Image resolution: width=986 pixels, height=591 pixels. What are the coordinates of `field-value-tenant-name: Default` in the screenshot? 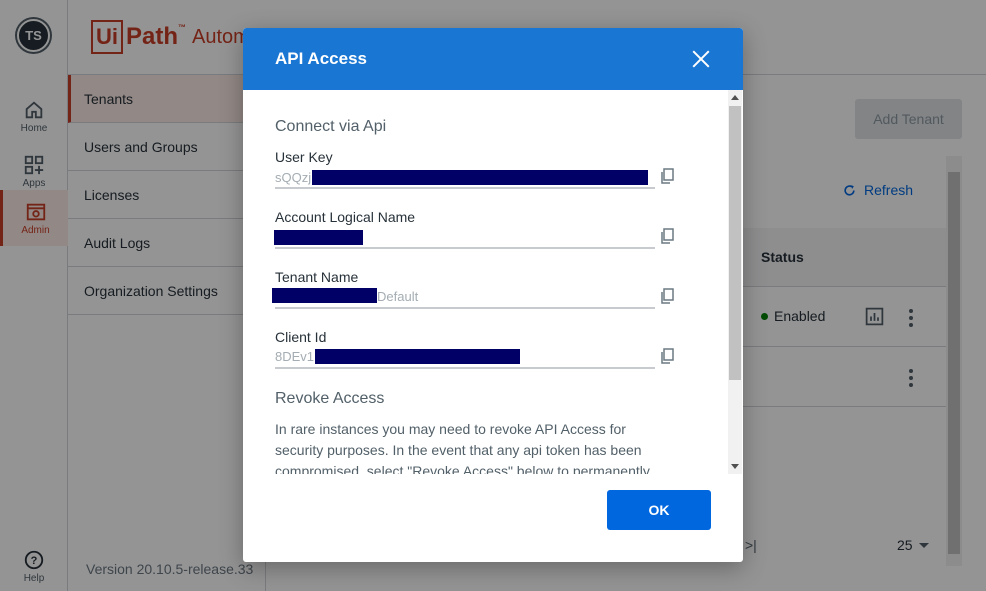 It's located at (397, 296).